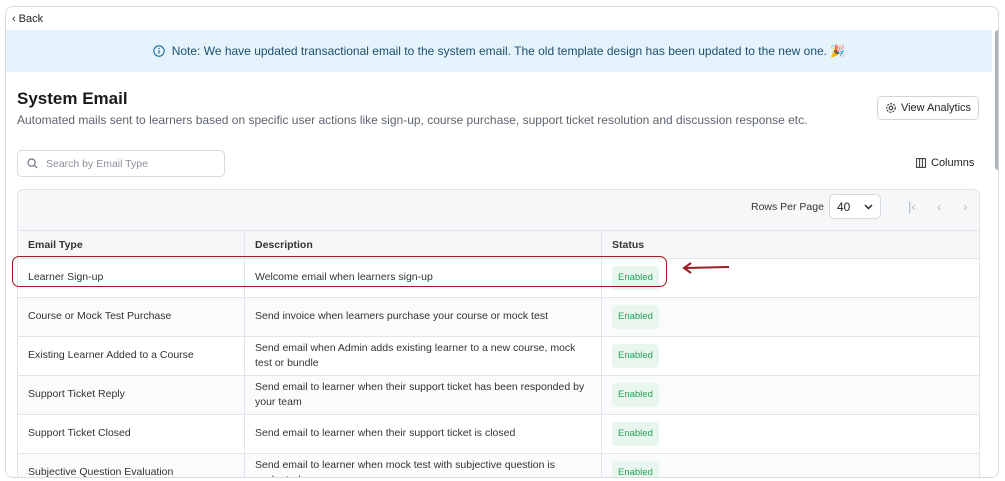 The width and height of the screenshot is (1005, 481). I want to click on back-link: ‹ Back, so click(27, 19).